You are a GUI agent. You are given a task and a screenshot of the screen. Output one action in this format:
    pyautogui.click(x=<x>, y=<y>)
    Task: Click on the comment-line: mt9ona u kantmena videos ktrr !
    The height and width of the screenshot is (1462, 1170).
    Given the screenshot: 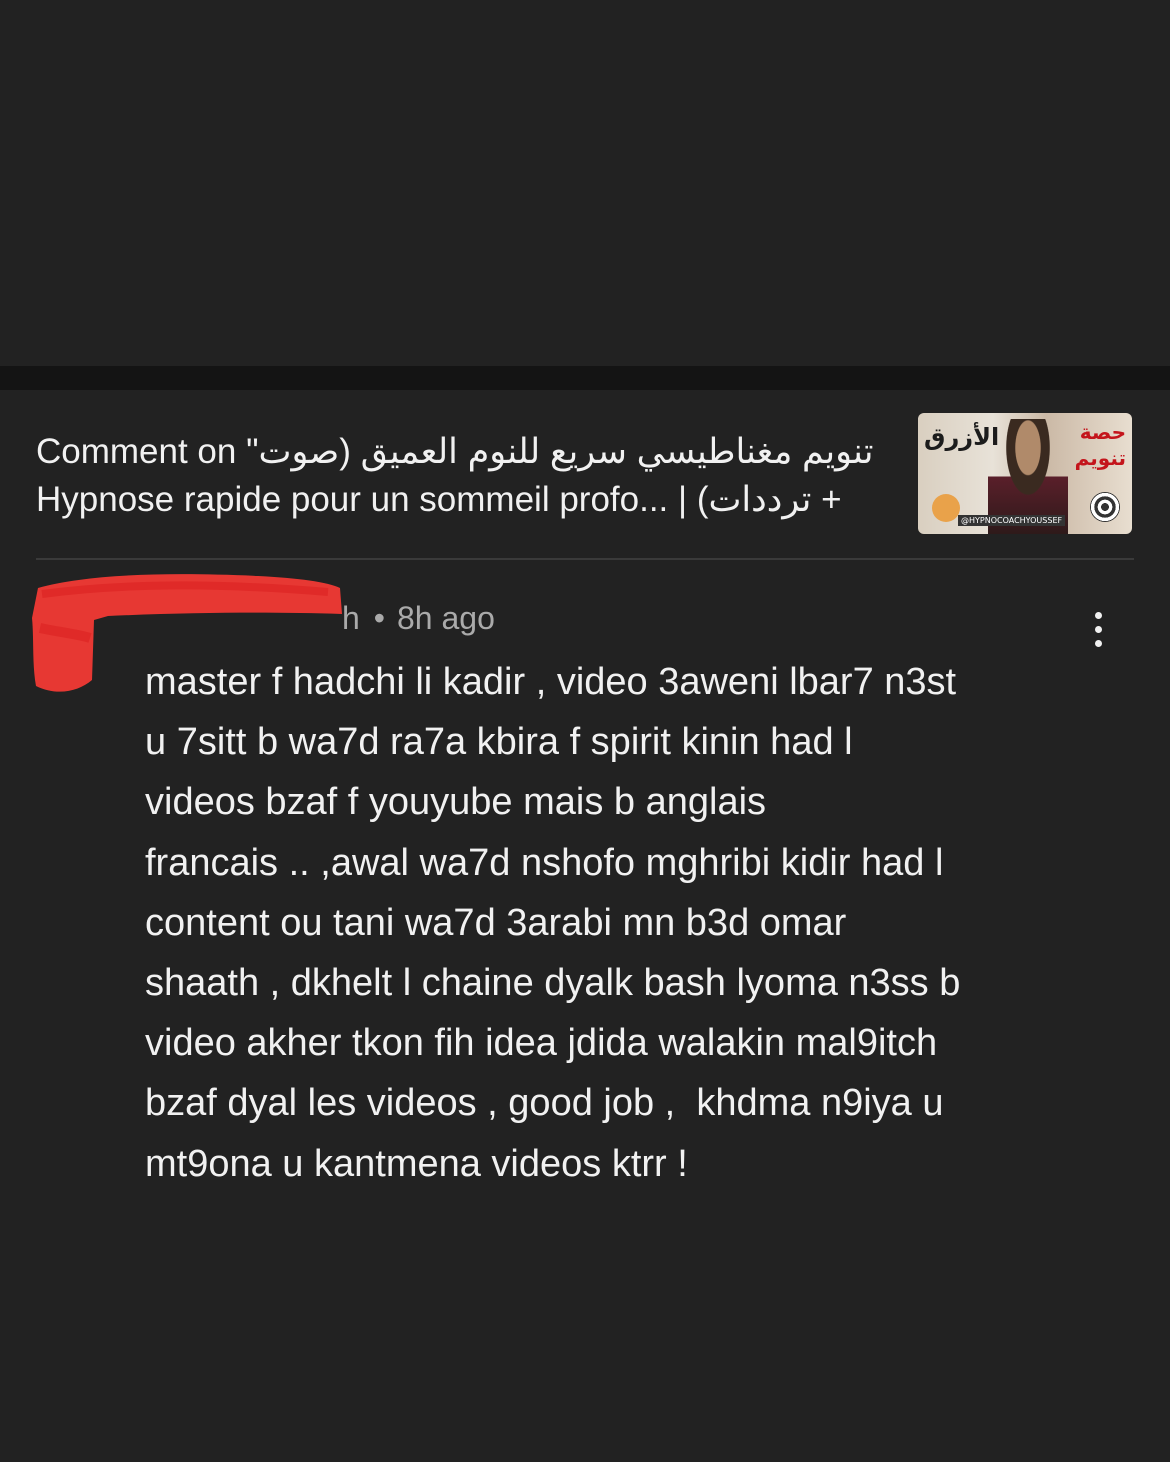 What is the action you would take?
    pyautogui.click(x=416, y=1163)
    